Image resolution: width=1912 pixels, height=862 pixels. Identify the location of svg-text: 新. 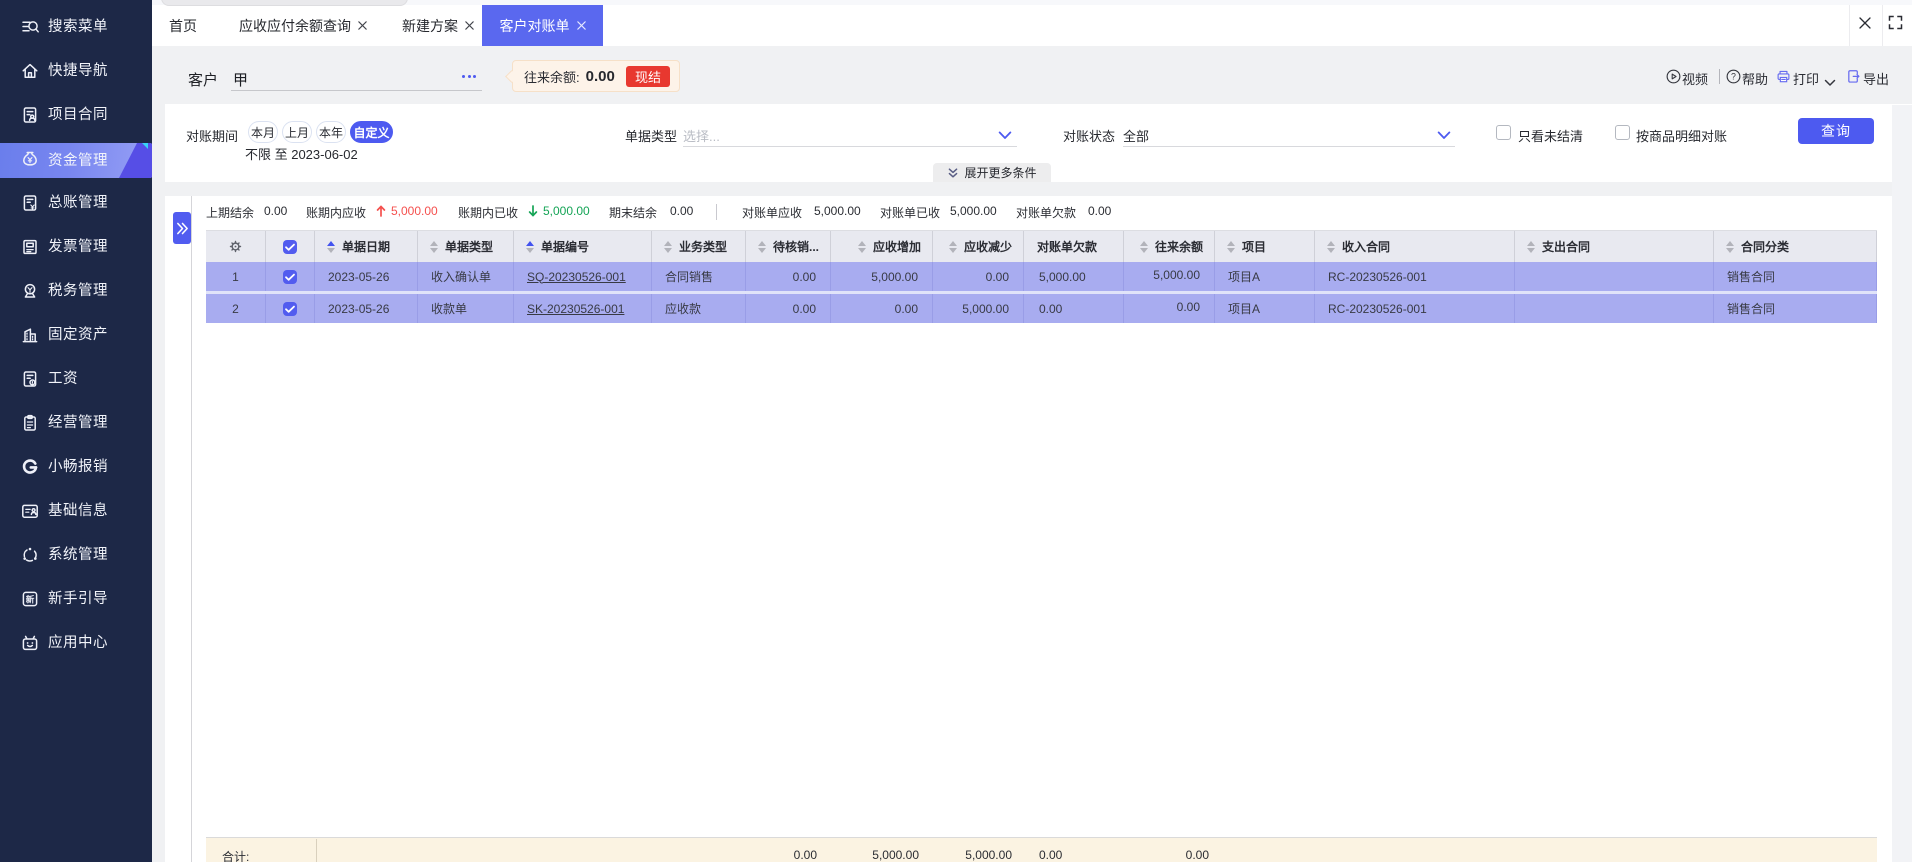
(30, 598).